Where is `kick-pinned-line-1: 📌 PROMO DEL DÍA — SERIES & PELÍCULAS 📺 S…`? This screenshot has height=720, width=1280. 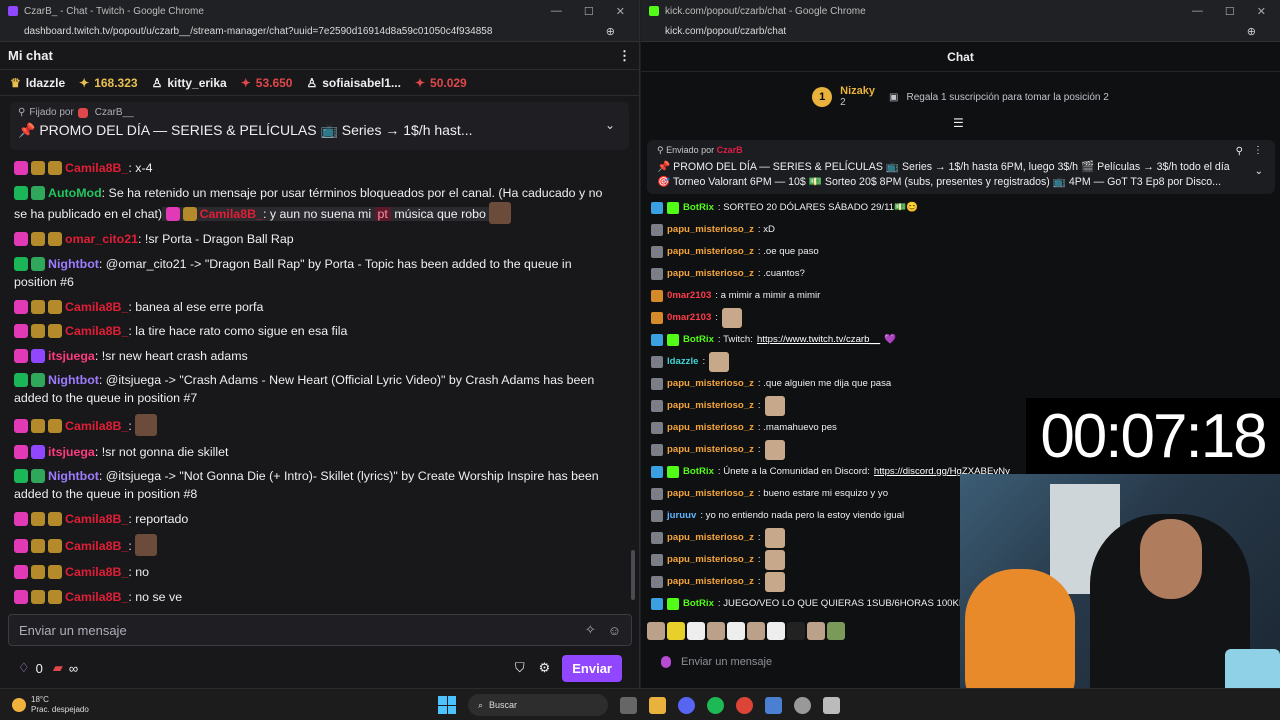 kick-pinned-line-1: 📌 PROMO DEL DÍA — SERIES & PELÍCULAS 📺 S… is located at coordinates (943, 167).